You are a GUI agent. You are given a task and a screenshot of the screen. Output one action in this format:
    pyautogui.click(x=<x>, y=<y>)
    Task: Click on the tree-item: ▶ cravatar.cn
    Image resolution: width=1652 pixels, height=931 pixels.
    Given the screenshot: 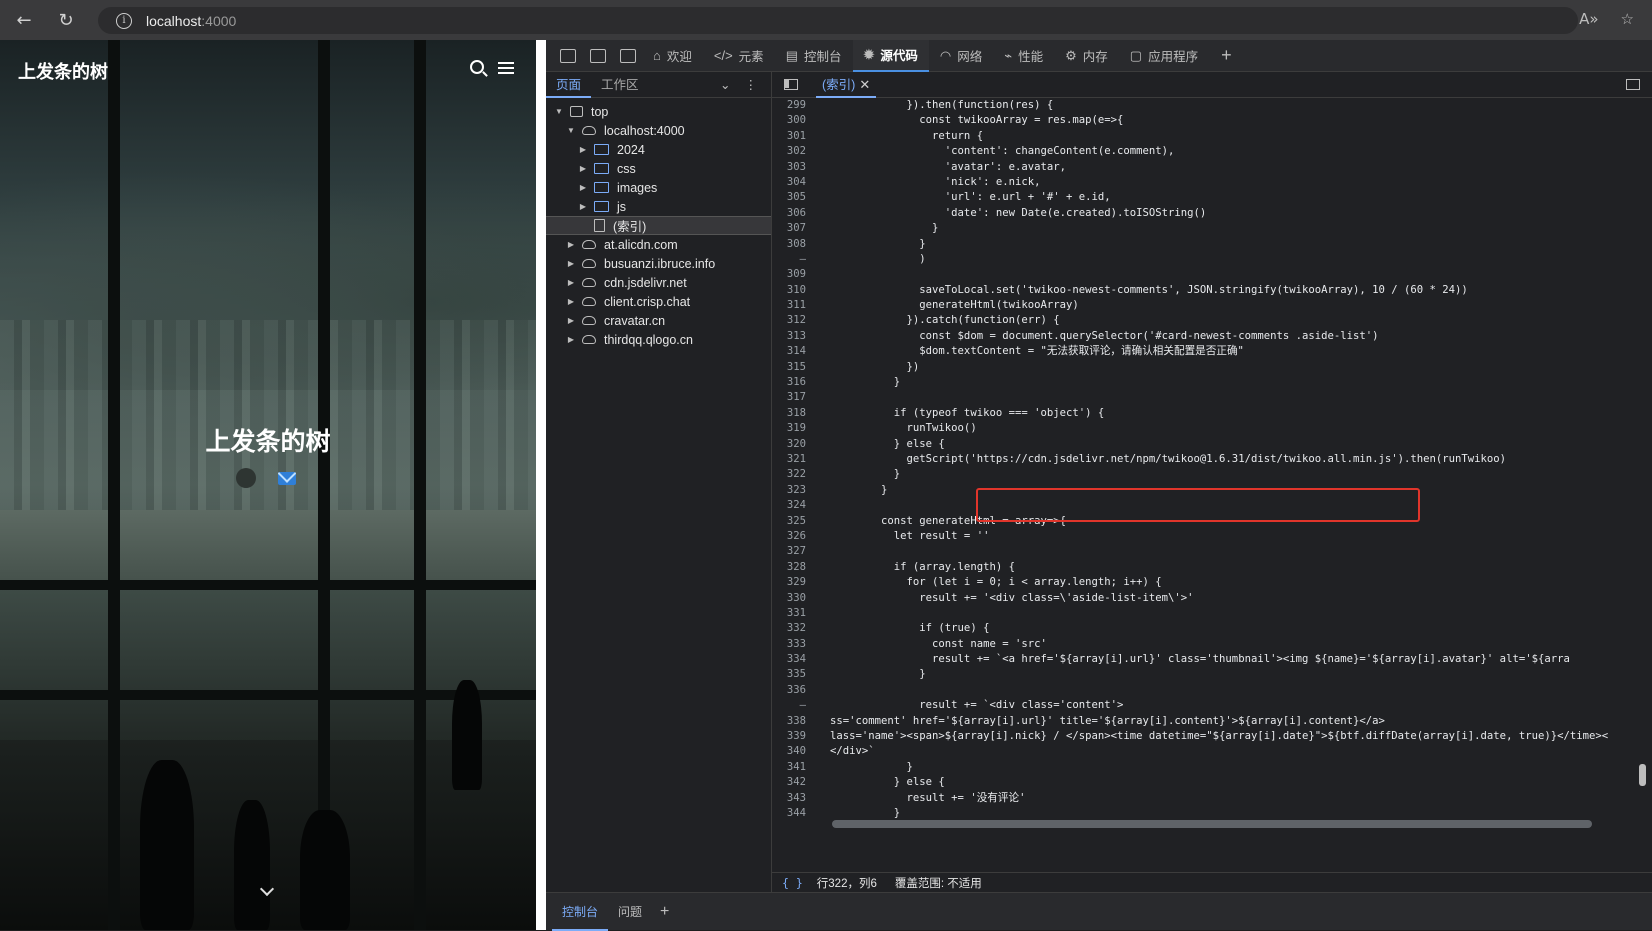 What is the action you would take?
    pyautogui.click(x=658, y=320)
    